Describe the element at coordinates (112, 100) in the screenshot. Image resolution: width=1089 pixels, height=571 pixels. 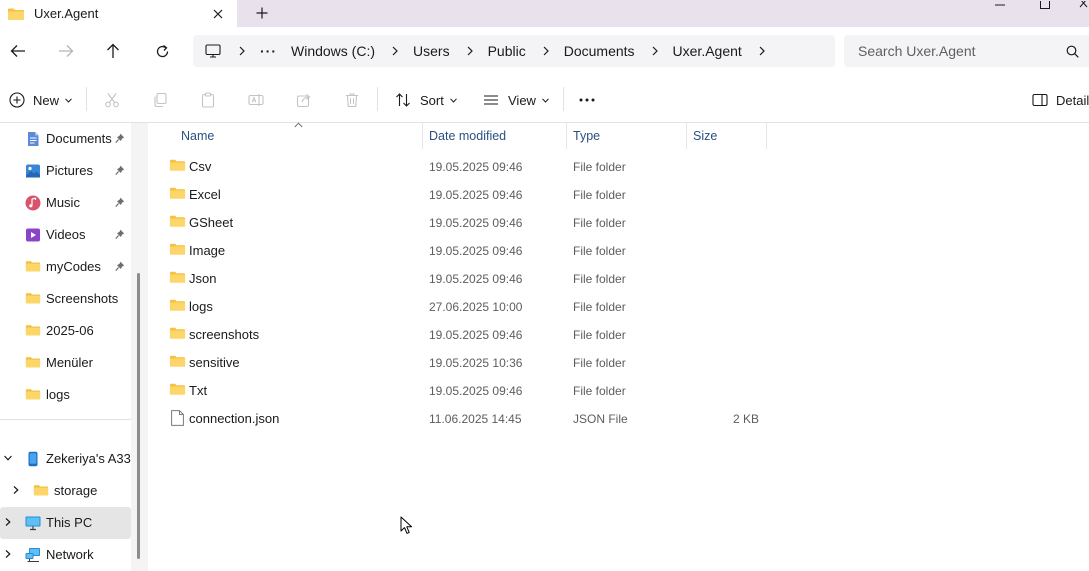
I see `cut-button` at that location.